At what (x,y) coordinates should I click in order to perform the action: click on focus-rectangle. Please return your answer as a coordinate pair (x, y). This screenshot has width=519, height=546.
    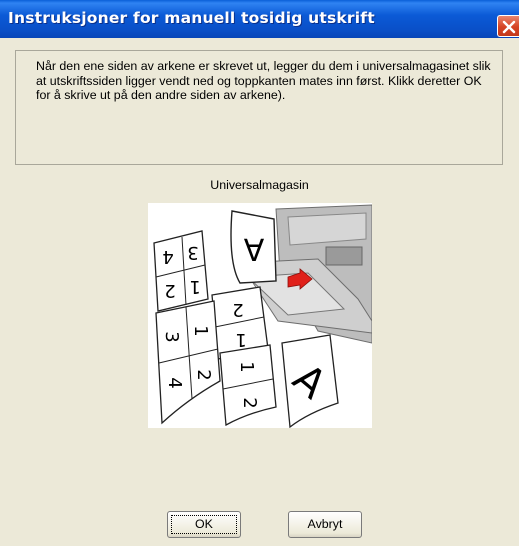
    Looking at the image, I should click on (204, 524).